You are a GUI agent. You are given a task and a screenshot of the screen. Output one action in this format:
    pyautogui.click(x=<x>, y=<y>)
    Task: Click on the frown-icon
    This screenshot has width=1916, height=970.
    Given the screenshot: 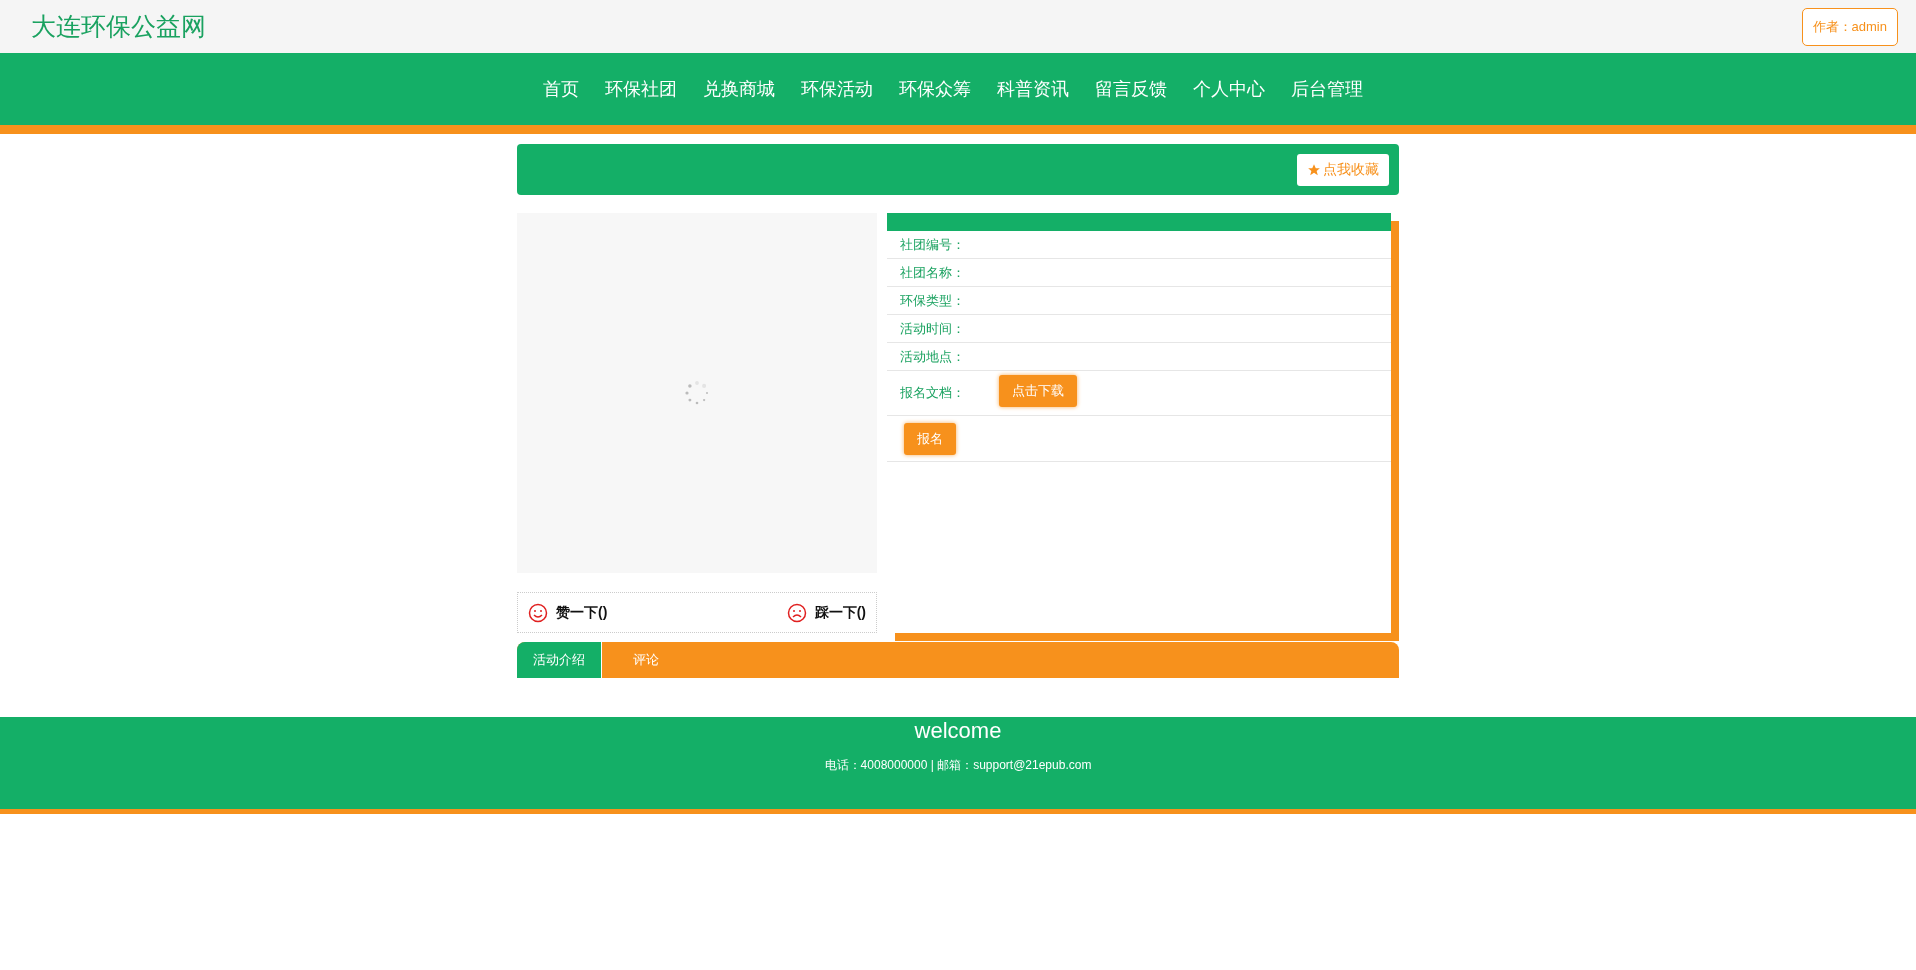 What is the action you would take?
    pyautogui.click(x=796, y=612)
    